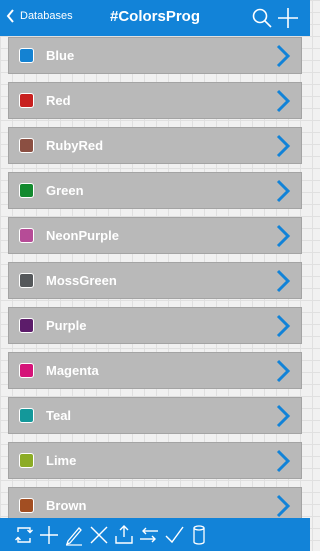  I want to click on check-icon, so click(174, 535).